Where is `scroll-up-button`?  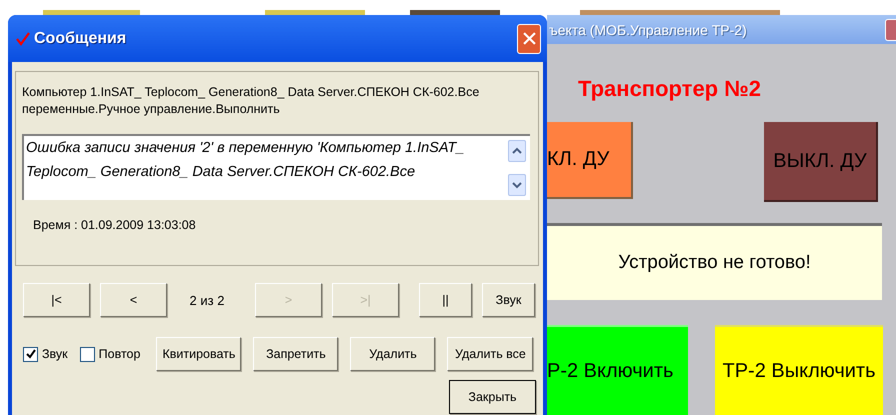
scroll-up-button is located at coordinates (517, 151).